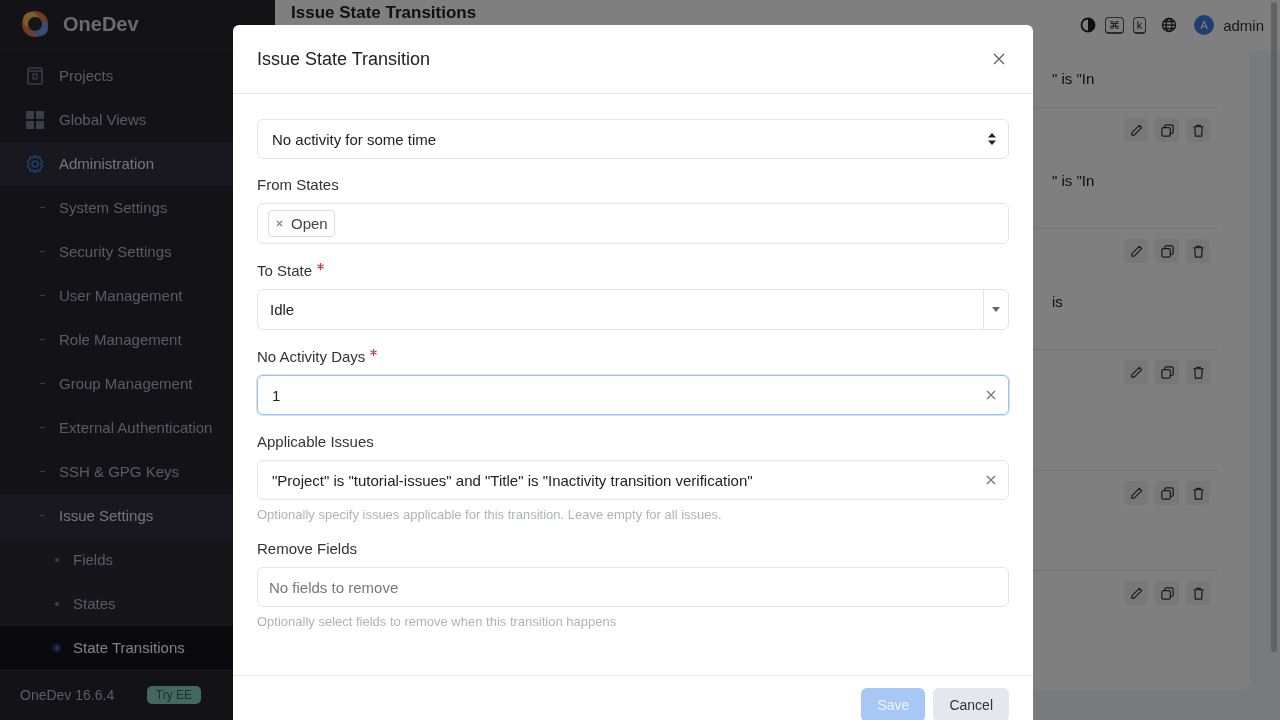  I want to click on state-tag: Open, so click(301, 223).